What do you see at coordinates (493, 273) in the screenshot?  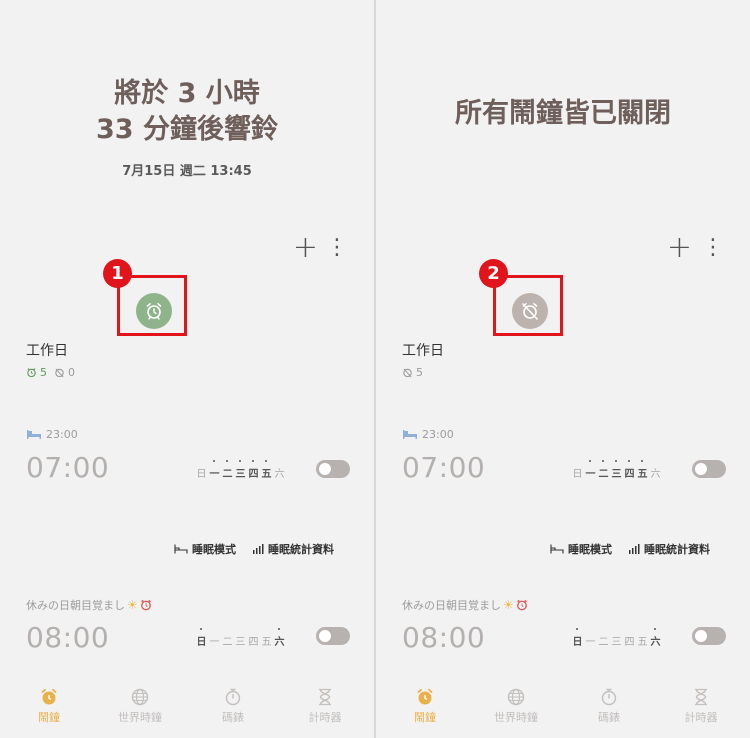 I see `step-badge: 2` at bounding box center [493, 273].